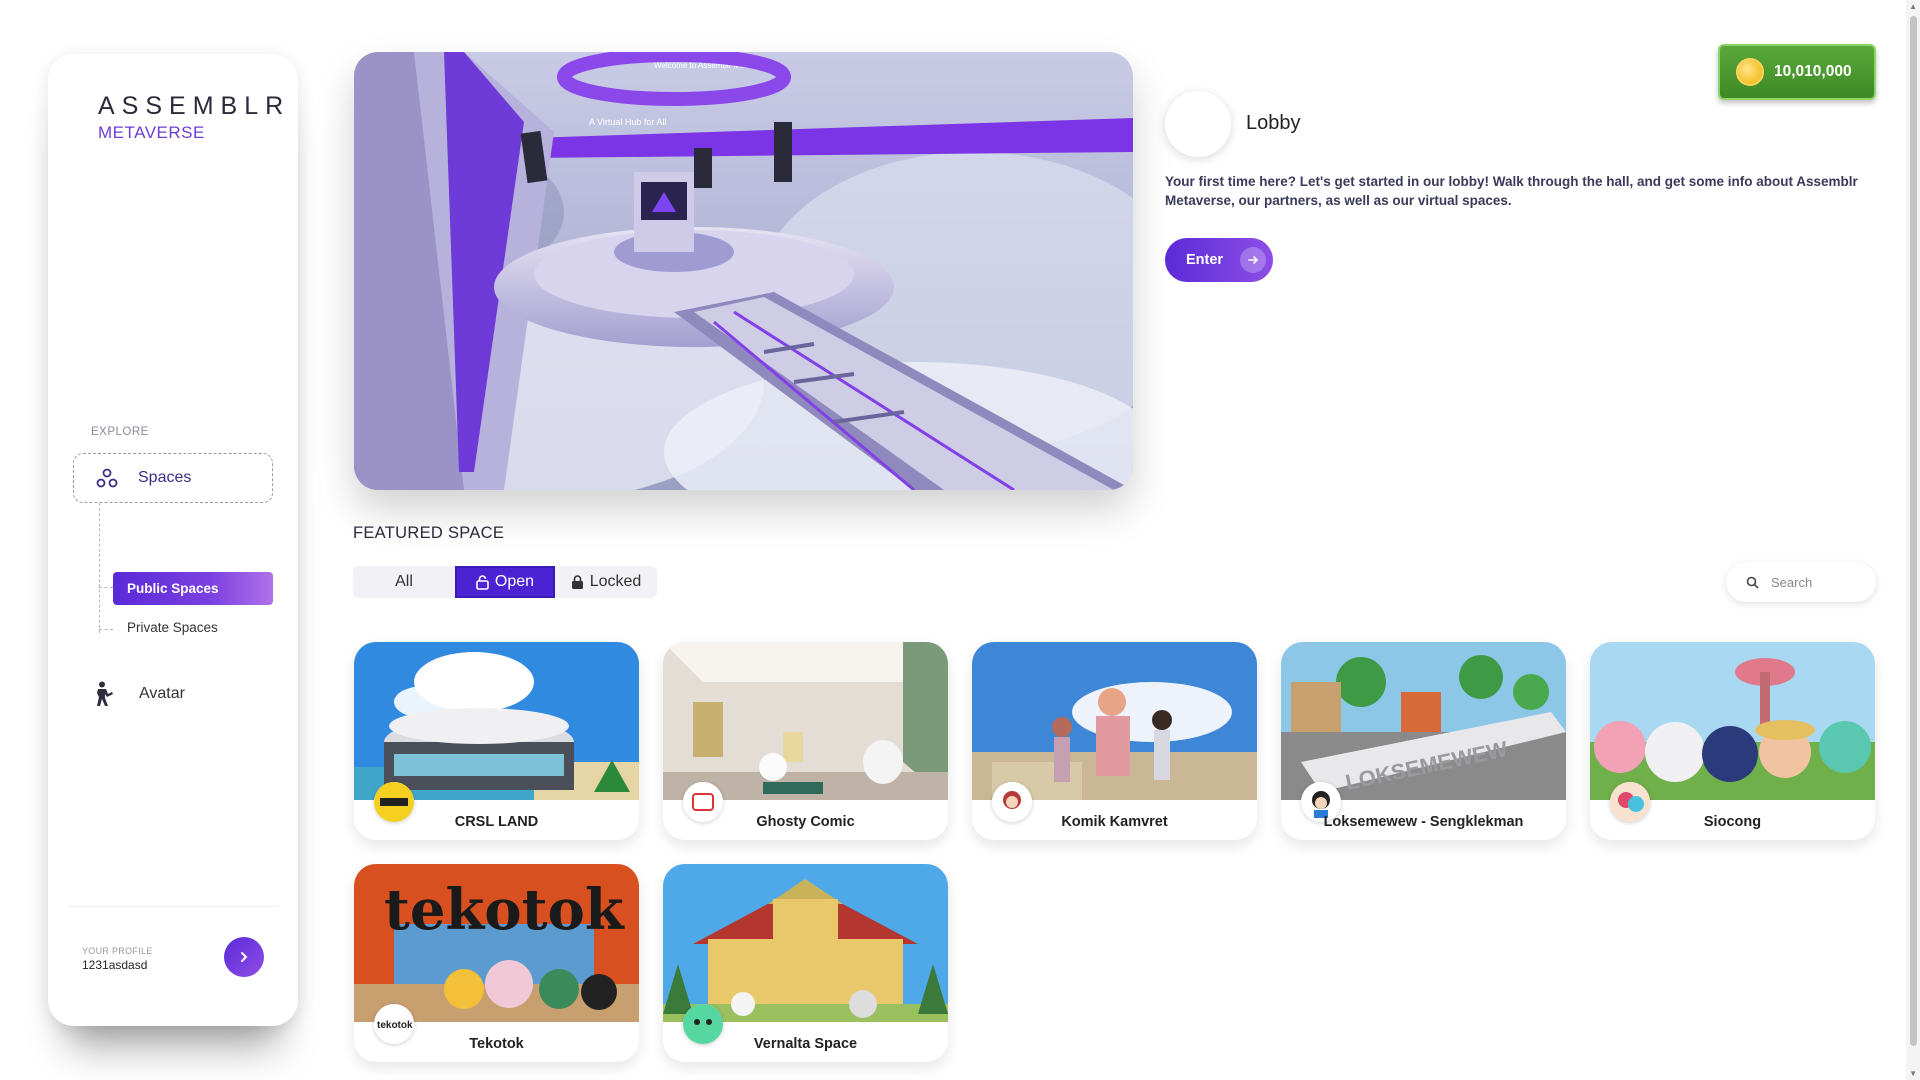  Describe the element at coordinates (1752, 582) in the screenshot. I see `search-icon` at that location.